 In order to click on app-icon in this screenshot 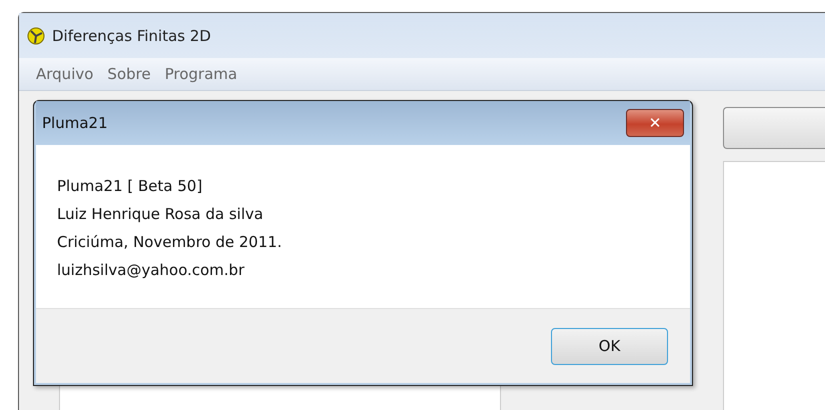, I will do `click(36, 35)`.